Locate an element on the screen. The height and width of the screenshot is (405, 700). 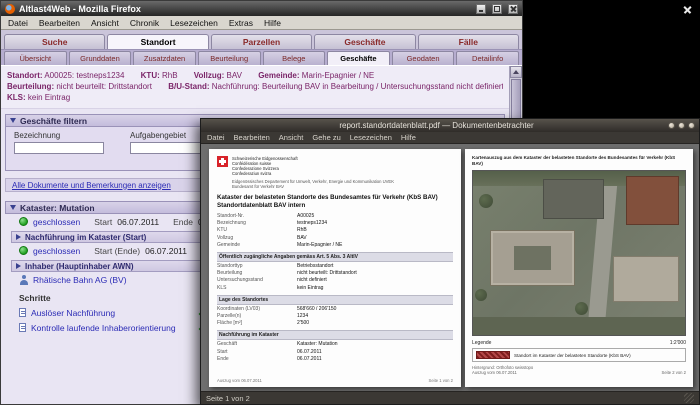
standort-label: Standort: is located at coordinates (25, 75).